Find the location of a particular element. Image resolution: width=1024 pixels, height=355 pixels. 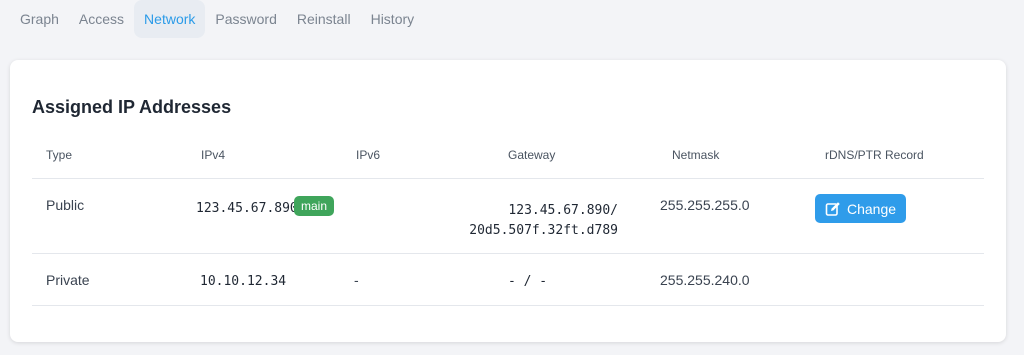

change-rdns-button: Change is located at coordinates (861, 208).